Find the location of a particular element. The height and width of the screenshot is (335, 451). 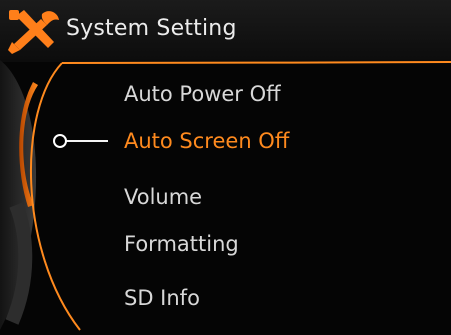

menu-item-sd-info: SD Info is located at coordinates (162, 298).